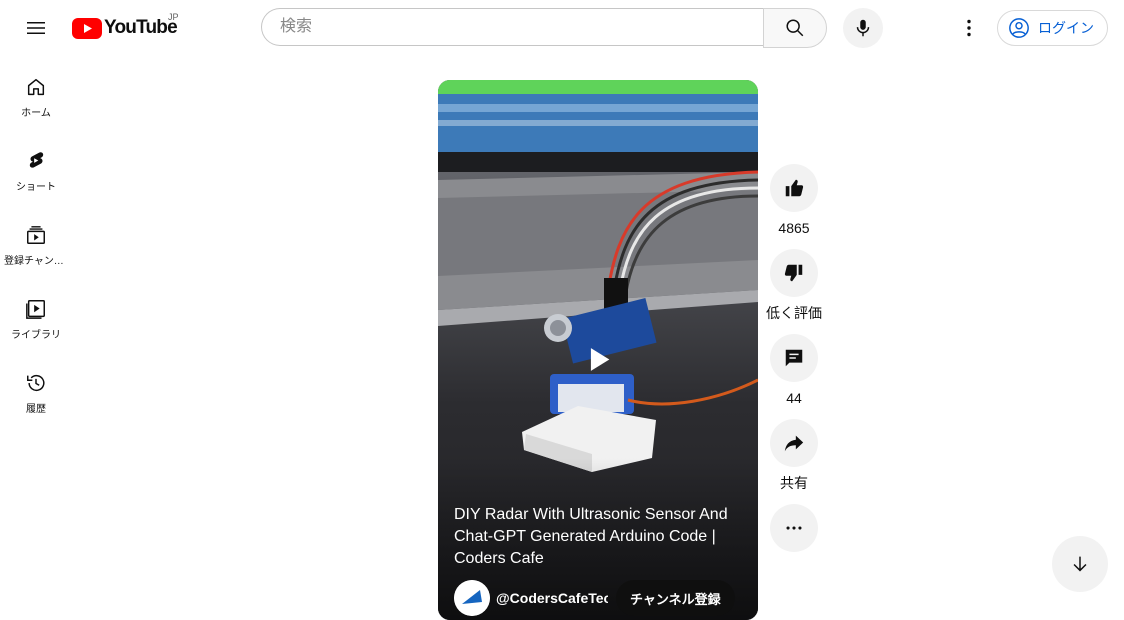  I want to click on dislike-button, so click(794, 273).